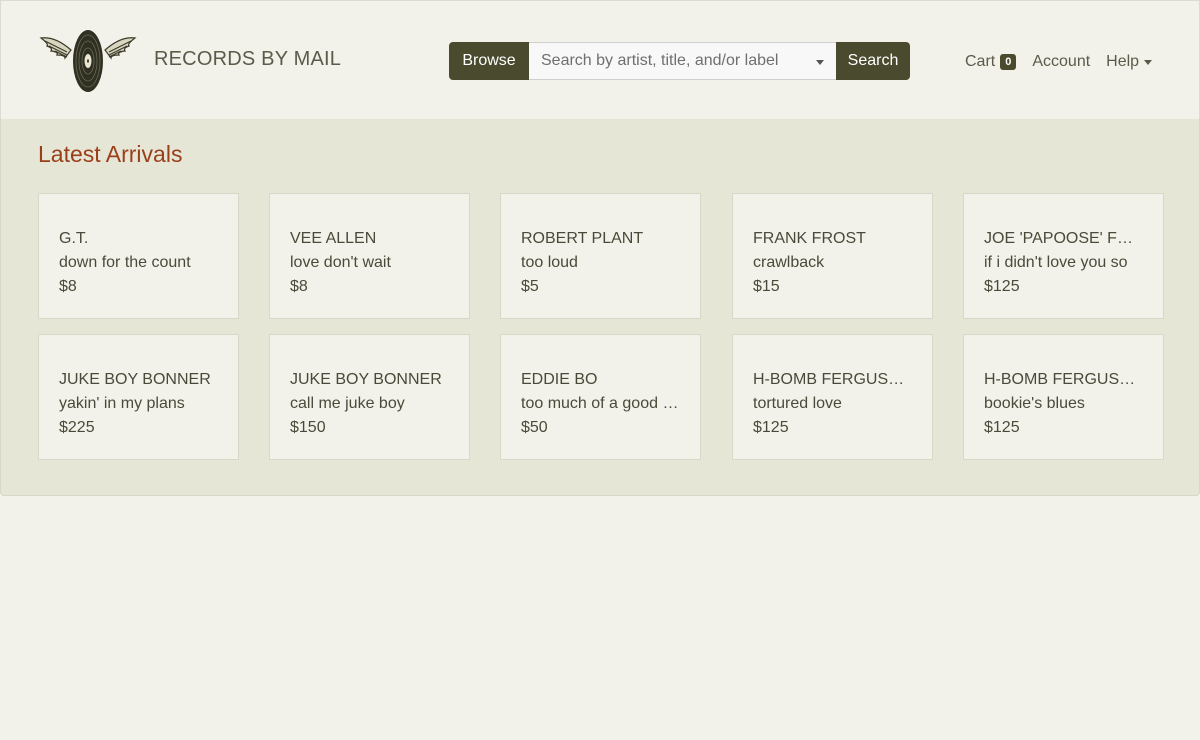  I want to click on account-link: Account, so click(1061, 62).